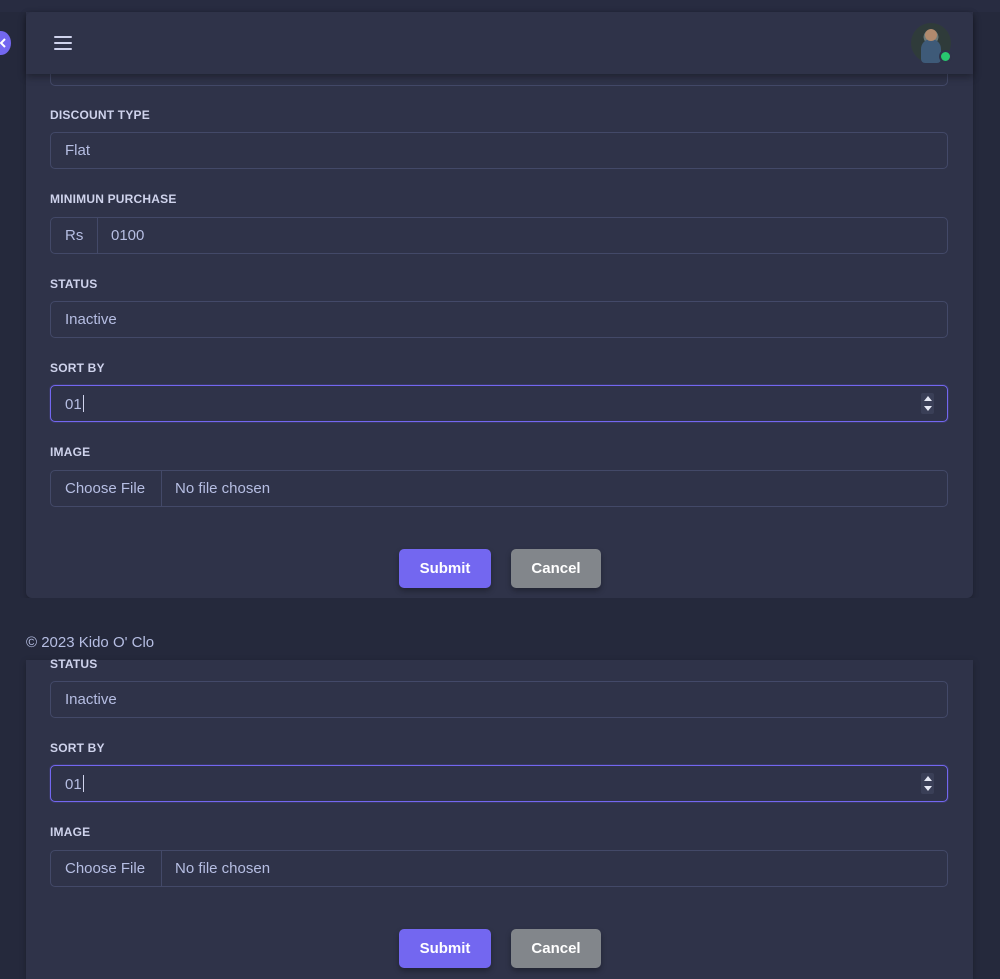 Image resolution: width=1000 pixels, height=979 pixels. Describe the element at coordinates (499, 235) in the screenshot. I see `minimum-purchase-input: Rs 0100` at that location.